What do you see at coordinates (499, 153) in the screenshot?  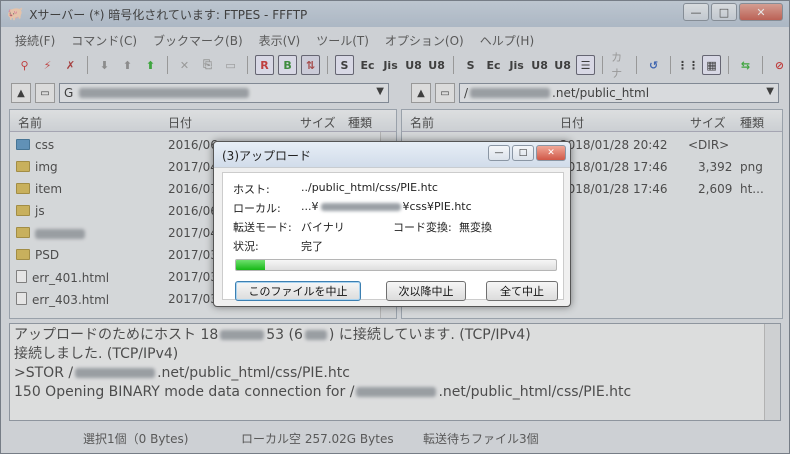 I see `dialog-minimize-button: —` at bounding box center [499, 153].